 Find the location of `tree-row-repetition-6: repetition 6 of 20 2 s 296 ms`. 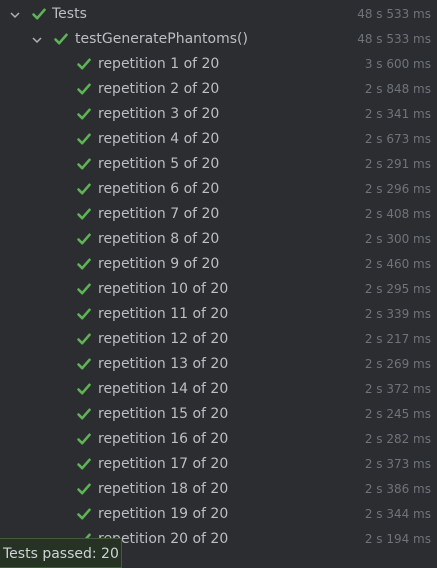

tree-row-repetition-6: repetition 6 of 20 2 s 296 ms is located at coordinates (218, 189).